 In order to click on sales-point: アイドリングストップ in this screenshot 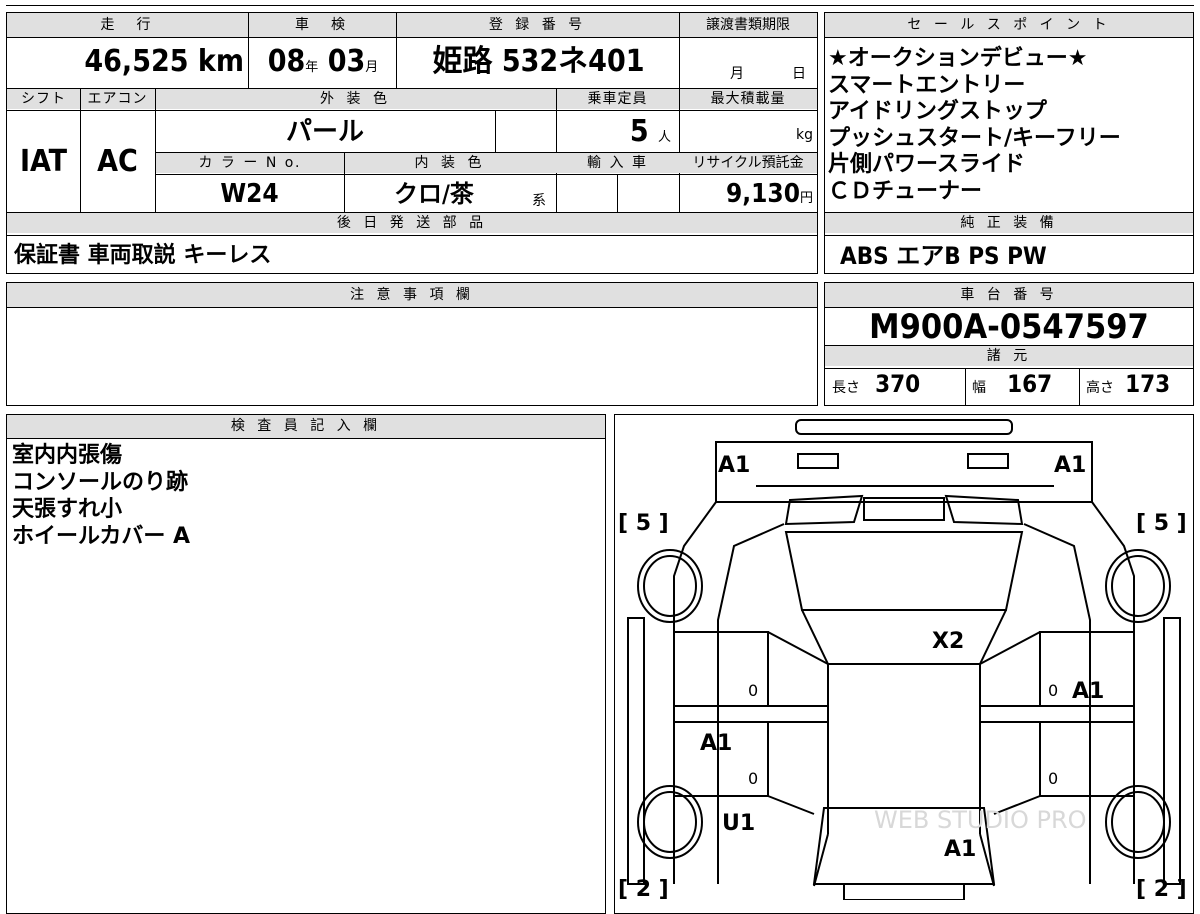, I will do `click(937, 111)`.